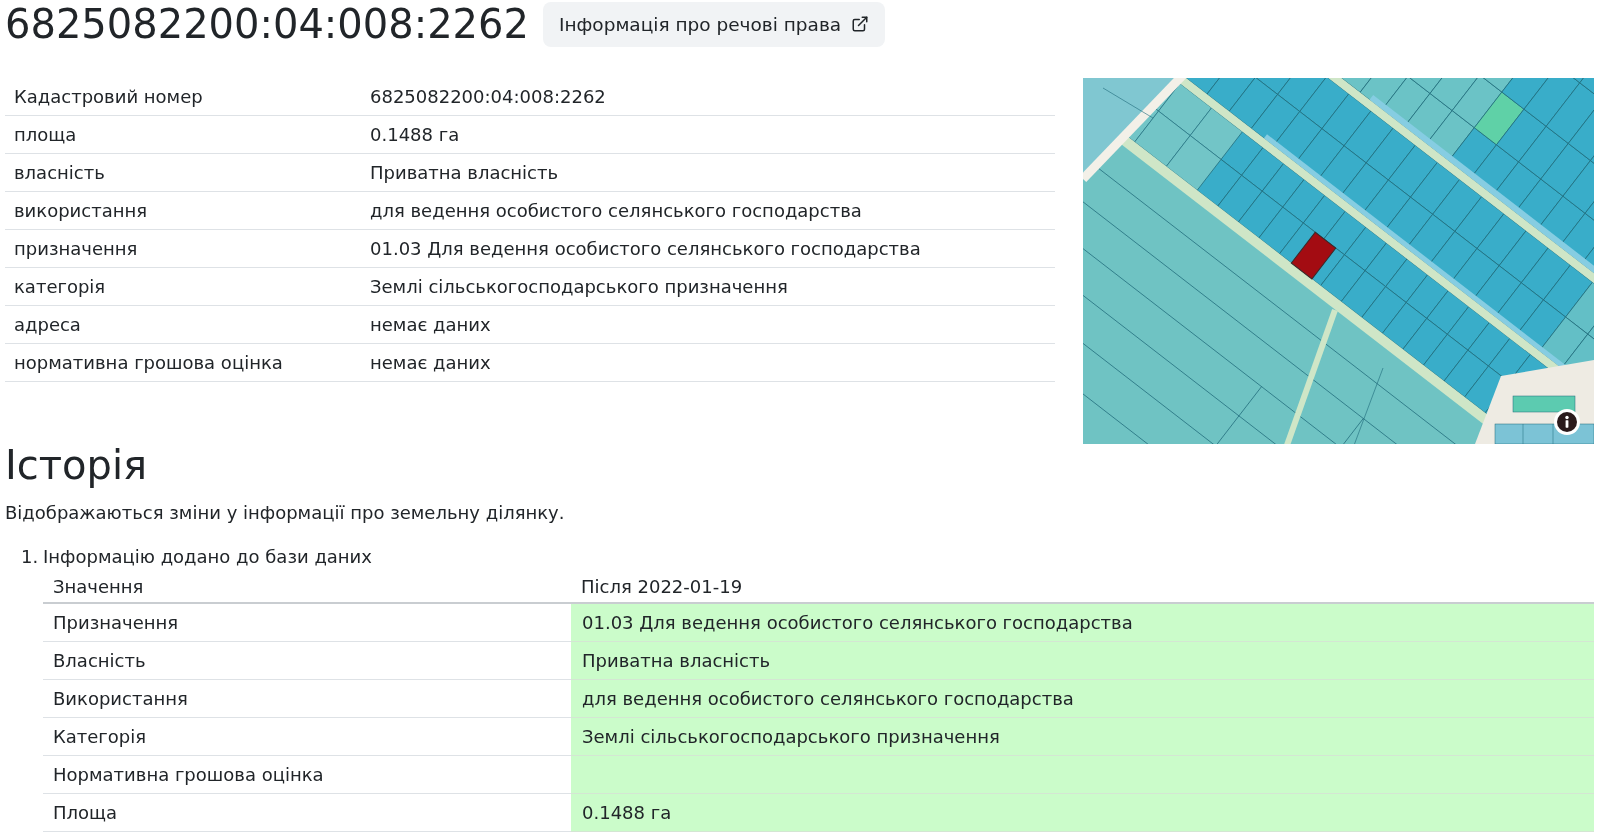 The height and width of the screenshot is (834, 1600). Describe the element at coordinates (183, 363) in the screenshot. I see `detail-label: нормативна грошова оцінка` at that location.